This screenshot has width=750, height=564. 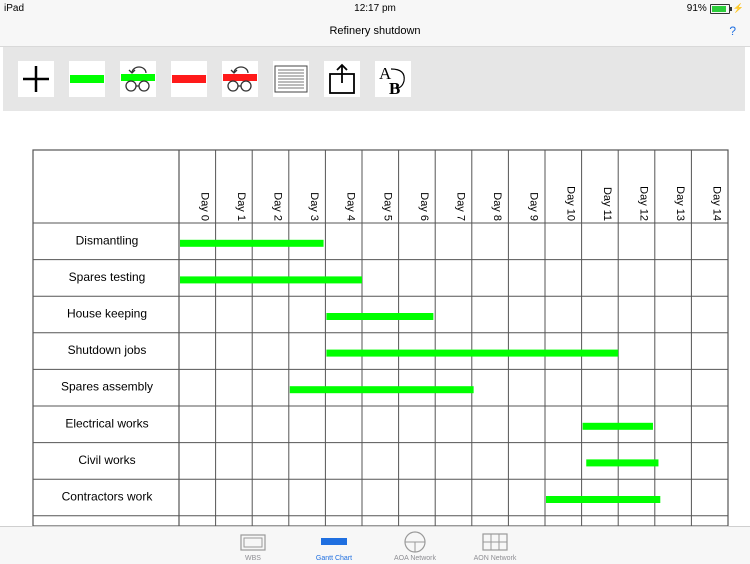 What do you see at coordinates (644, 203) in the screenshot?
I see `day-header-label: Day 12` at bounding box center [644, 203].